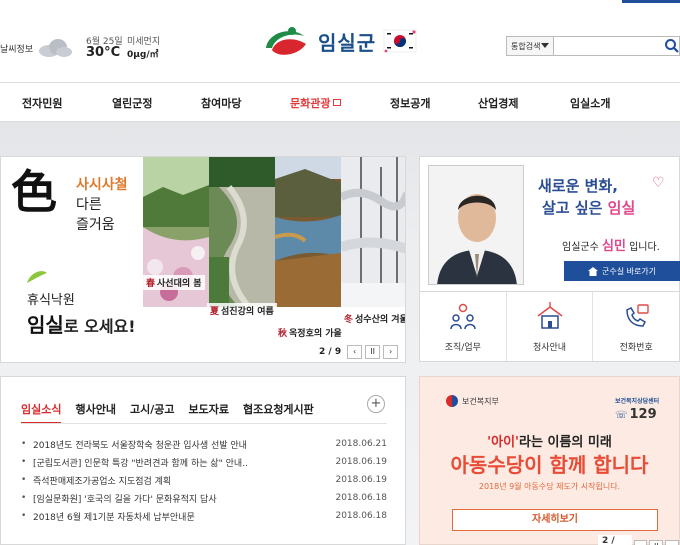 This screenshot has height=545, width=680. I want to click on promo-next-button: ›, so click(672, 542).